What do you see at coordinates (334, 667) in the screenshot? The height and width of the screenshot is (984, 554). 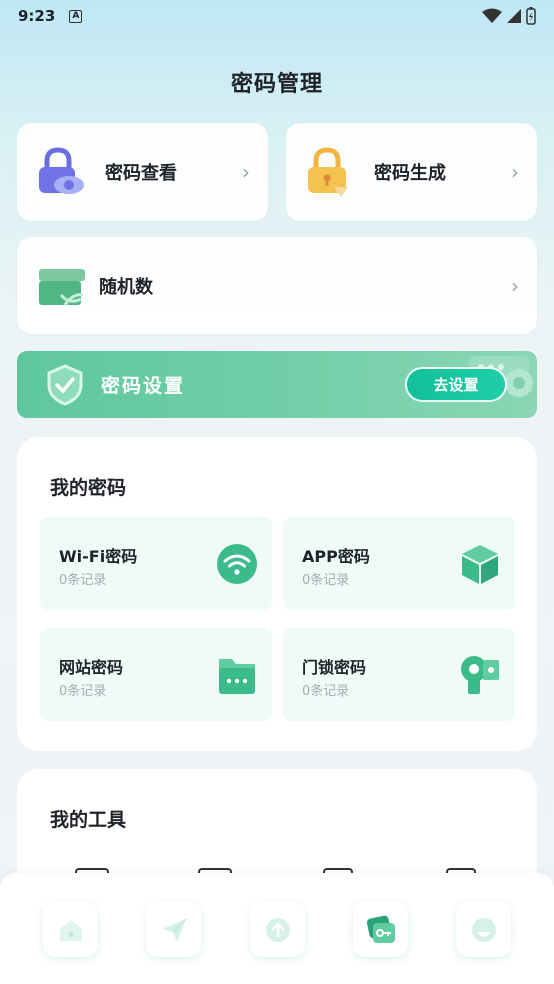 I see `tile-name: 门锁密码` at bounding box center [334, 667].